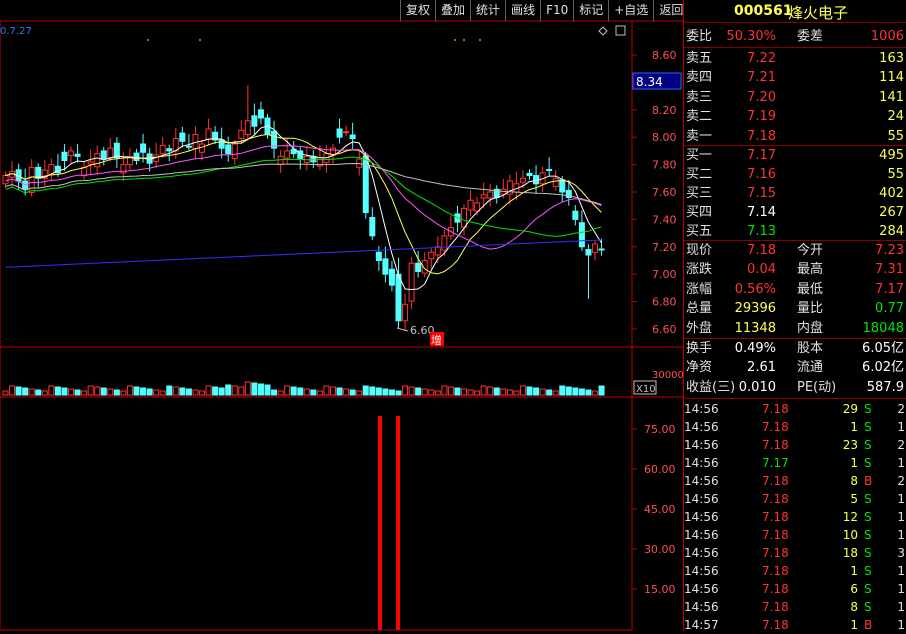 This screenshot has height=634, width=906. I want to click on tick-volume: 12, so click(850, 517).